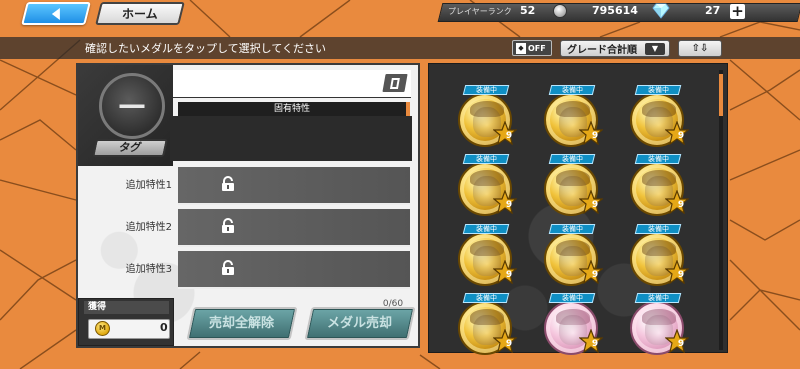 Image resolution: width=800 pixels, height=369 pixels. What do you see at coordinates (164, 327) in the screenshot?
I see `earnings-value: 0` at bounding box center [164, 327].